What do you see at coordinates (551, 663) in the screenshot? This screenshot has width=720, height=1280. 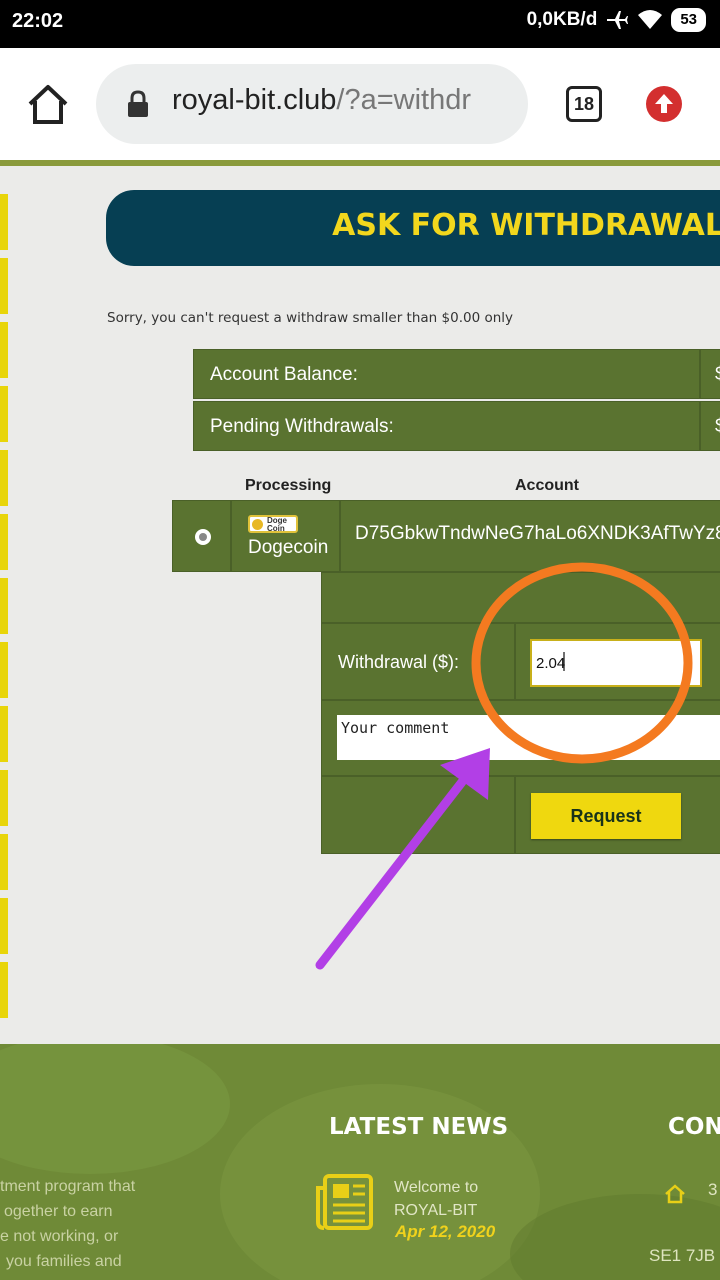 I see `withdrawal-amount-value: 2.04` at bounding box center [551, 663].